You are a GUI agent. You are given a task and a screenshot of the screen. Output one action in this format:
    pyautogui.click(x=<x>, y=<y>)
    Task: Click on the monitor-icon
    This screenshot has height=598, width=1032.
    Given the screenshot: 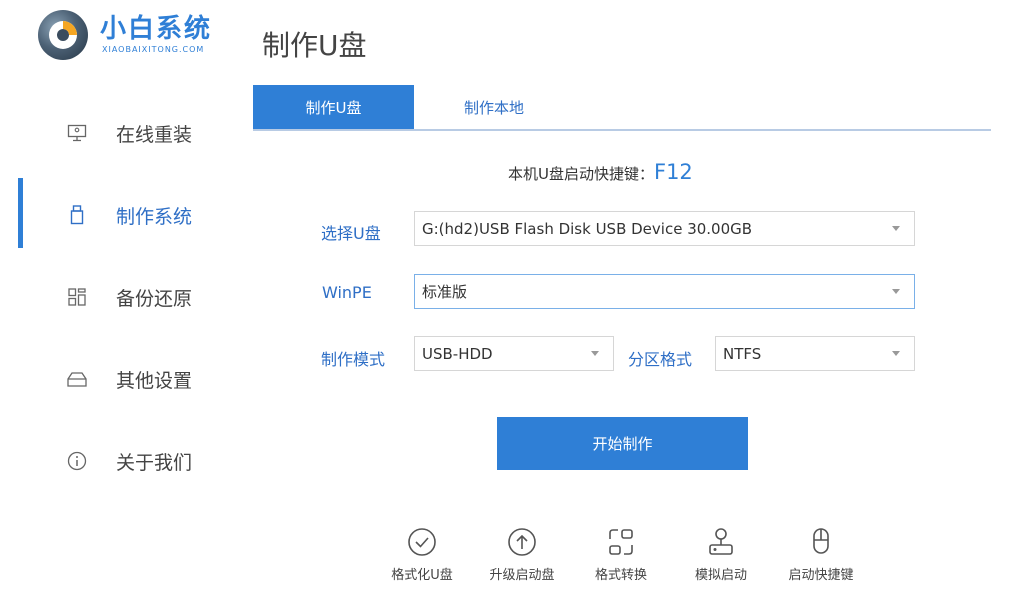 What is the action you would take?
    pyautogui.click(x=77, y=133)
    